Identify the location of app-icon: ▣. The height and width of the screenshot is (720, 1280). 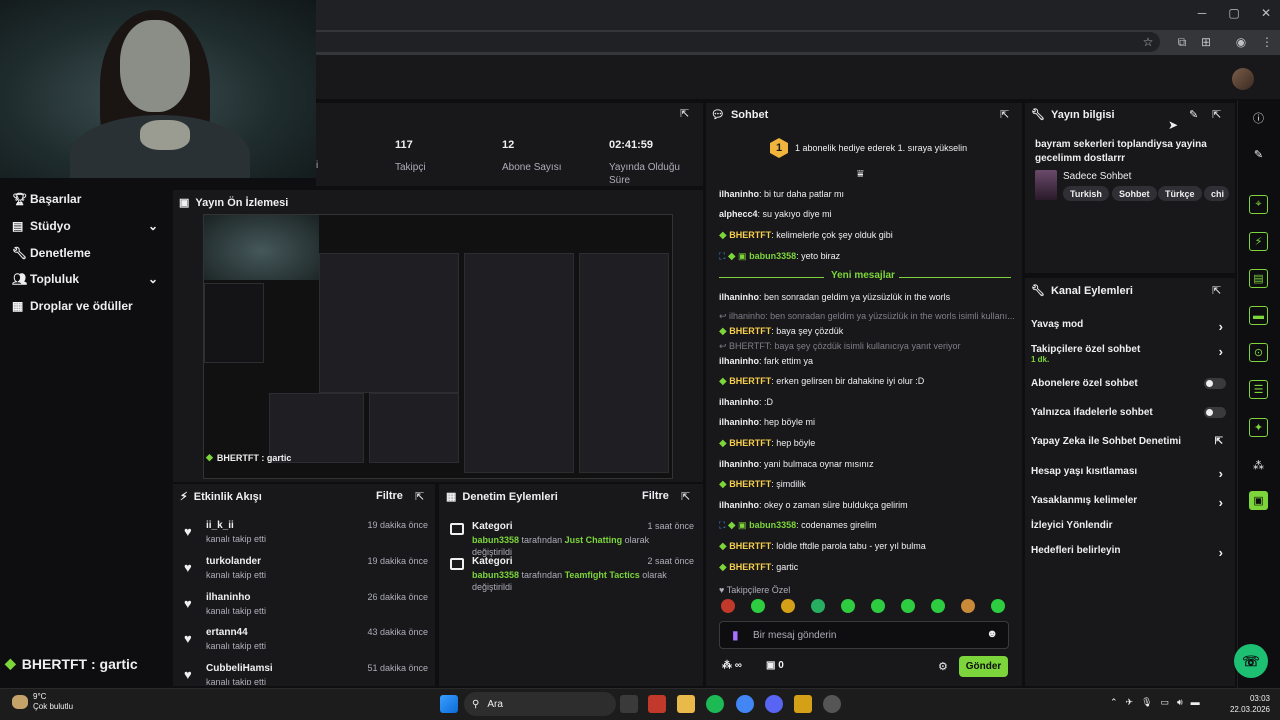
(1258, 500).